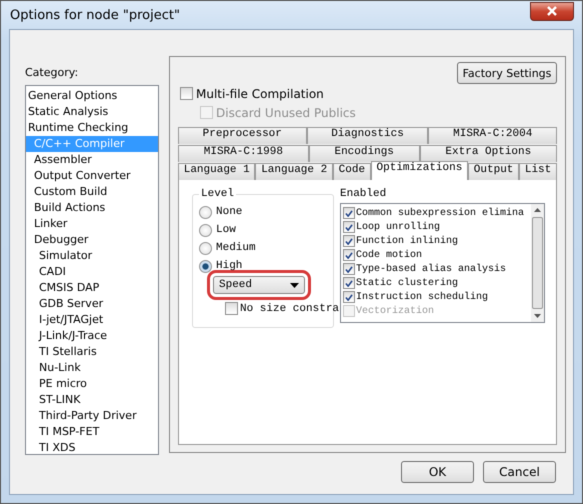 Image resolution: width=583 pixels, height=504 pixels. What do you see at coordinates (92, 336) in the screenshot?
I see `category-item: J-Link/J-Trace` at bounding box center [92, 336].